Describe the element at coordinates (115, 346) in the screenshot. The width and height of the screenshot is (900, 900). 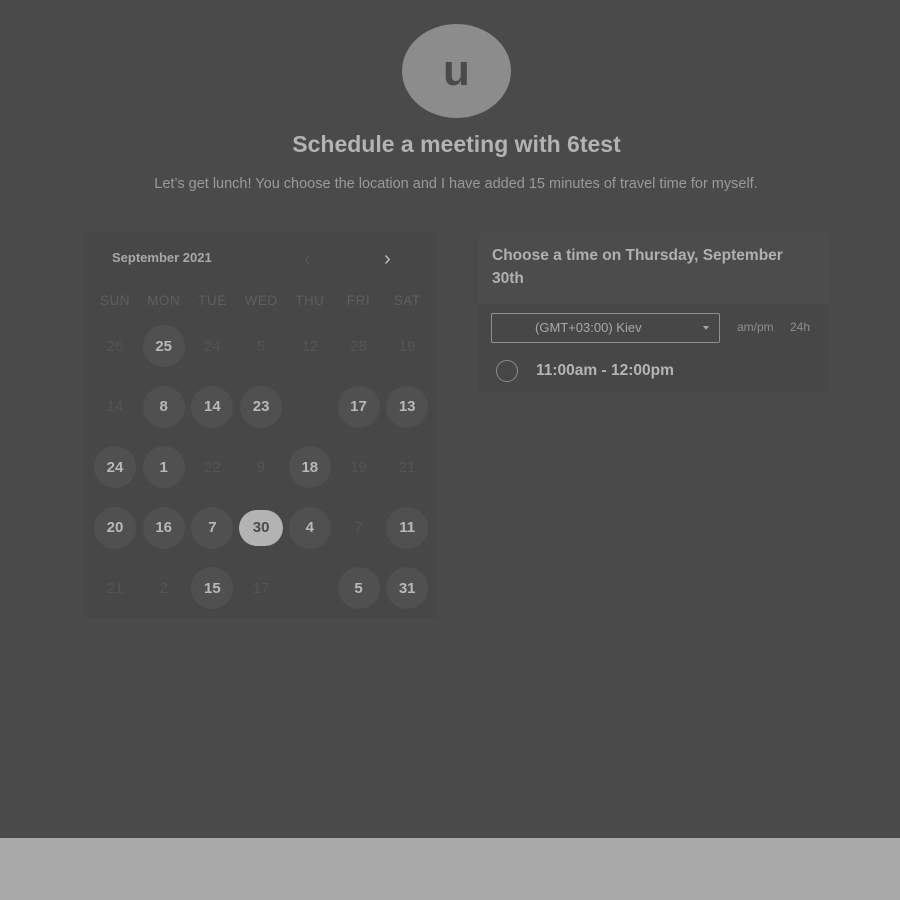
I see `calendar-day: 26` at that location.